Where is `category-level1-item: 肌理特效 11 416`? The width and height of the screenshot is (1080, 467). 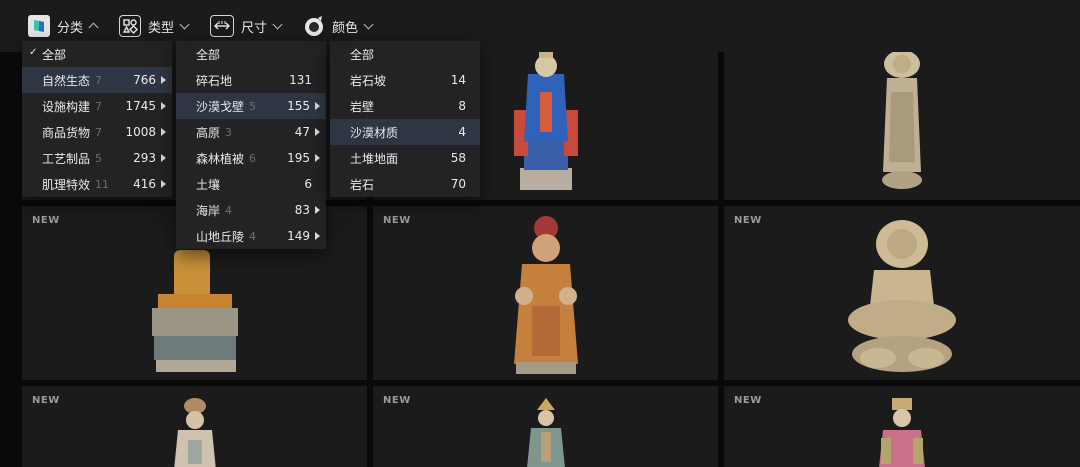
category-level1-item: 肌理特效 11 416 is located at coordinates (97, 184).